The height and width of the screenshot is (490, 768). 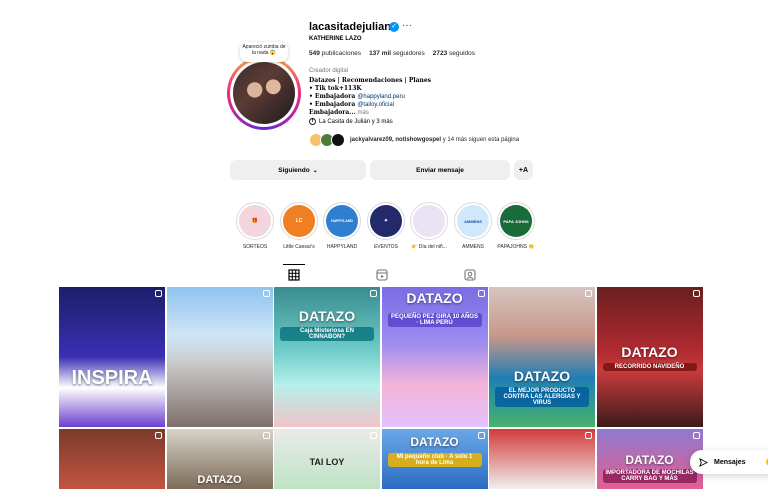 I want to click on highlight-ring: ✦, so click(x=386, y=221).